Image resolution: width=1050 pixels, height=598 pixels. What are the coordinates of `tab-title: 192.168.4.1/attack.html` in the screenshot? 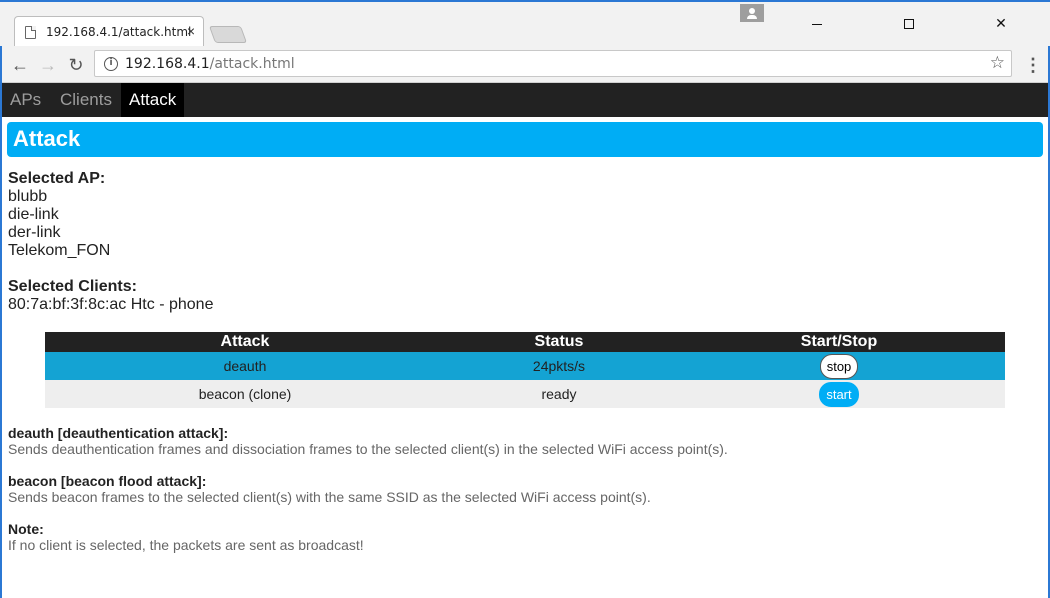 It's located at (119, 32).